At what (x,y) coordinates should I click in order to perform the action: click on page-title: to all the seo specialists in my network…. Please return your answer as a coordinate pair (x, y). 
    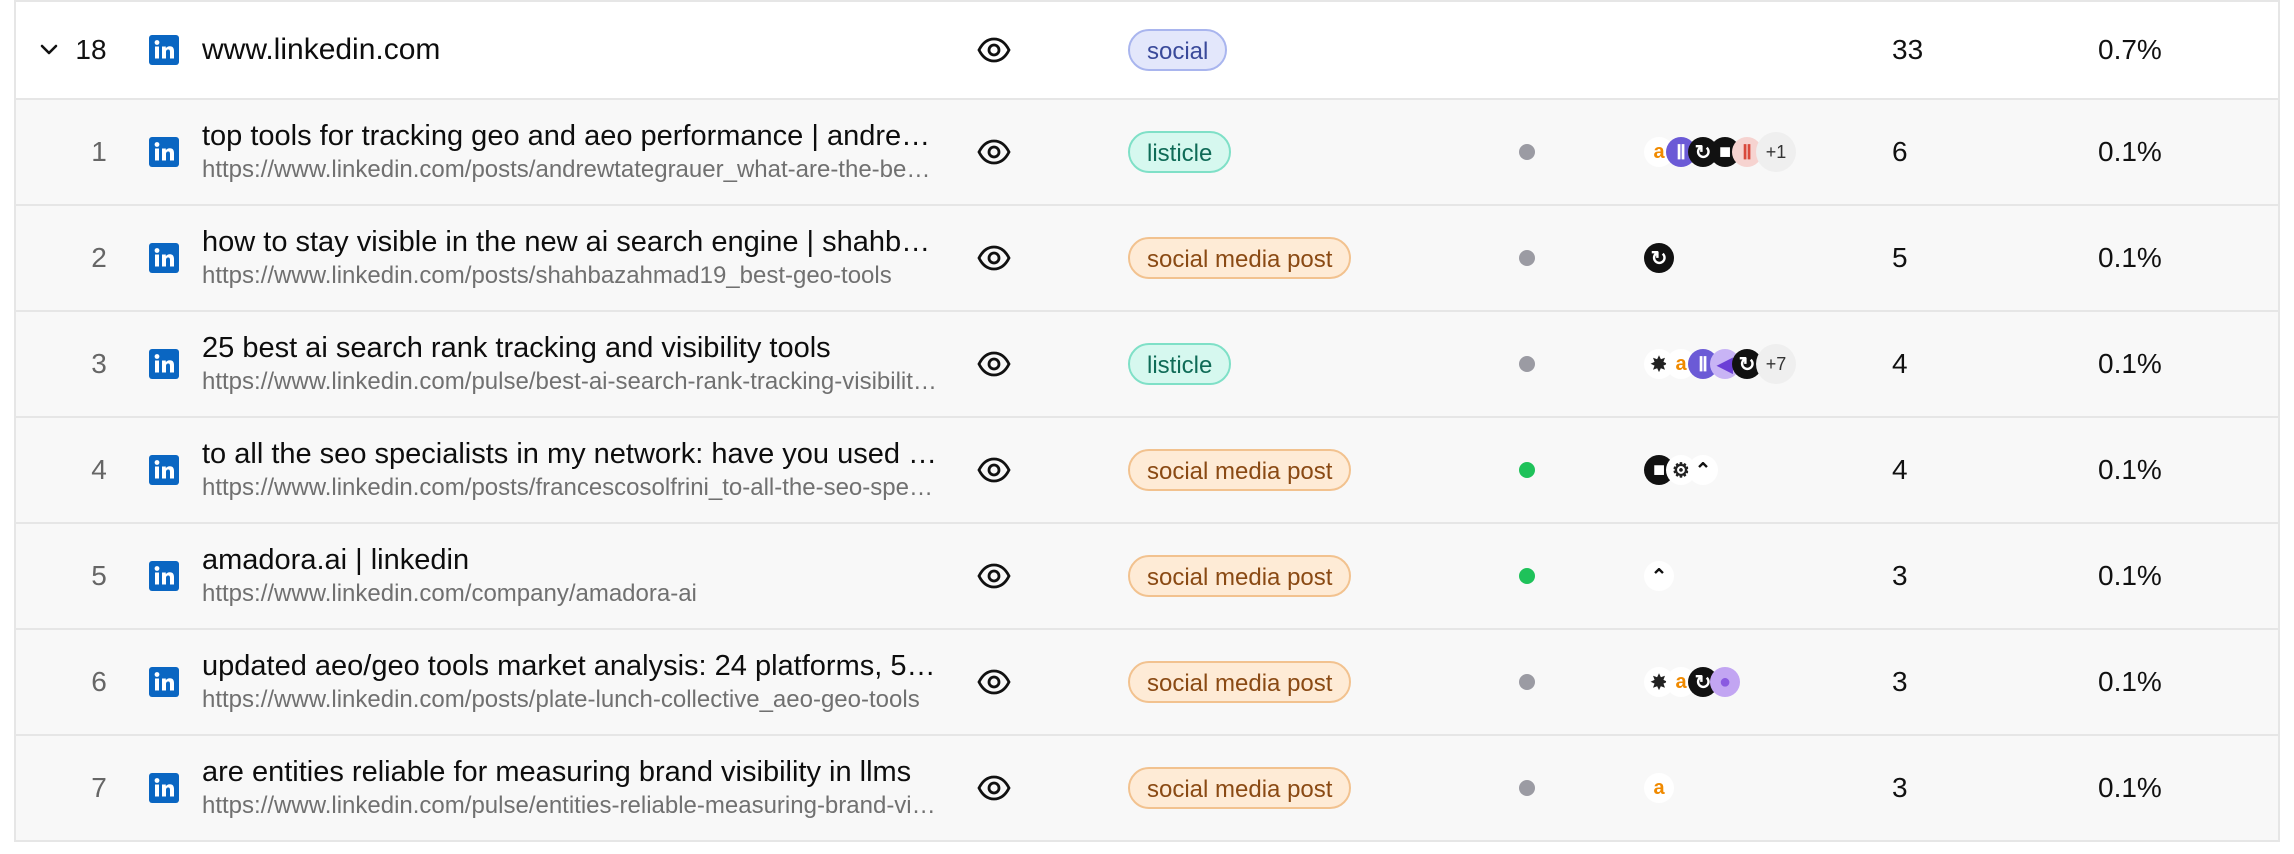
    Looking at the image, I should click on (572, 454).